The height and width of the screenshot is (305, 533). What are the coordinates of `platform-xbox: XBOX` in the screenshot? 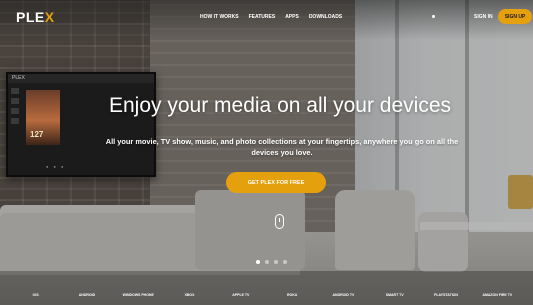 It's located at (190, 288).